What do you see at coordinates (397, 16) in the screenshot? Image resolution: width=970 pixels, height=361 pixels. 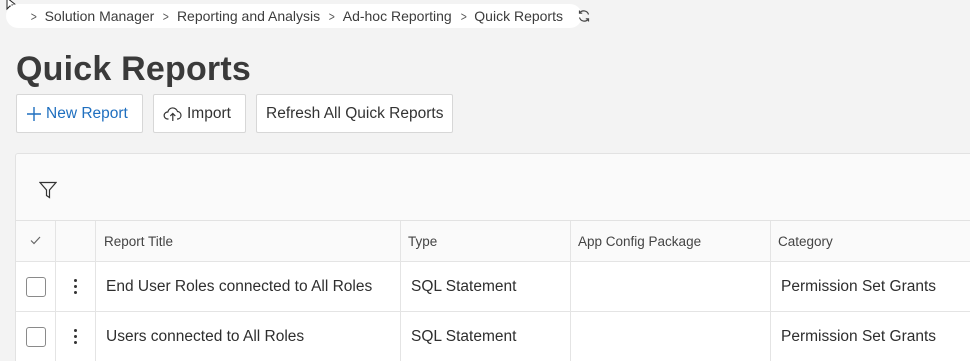 I see `breadcrumb-ad-hoc-reporting: Ad-hoc Reporting` at bounding box center [397, 16].